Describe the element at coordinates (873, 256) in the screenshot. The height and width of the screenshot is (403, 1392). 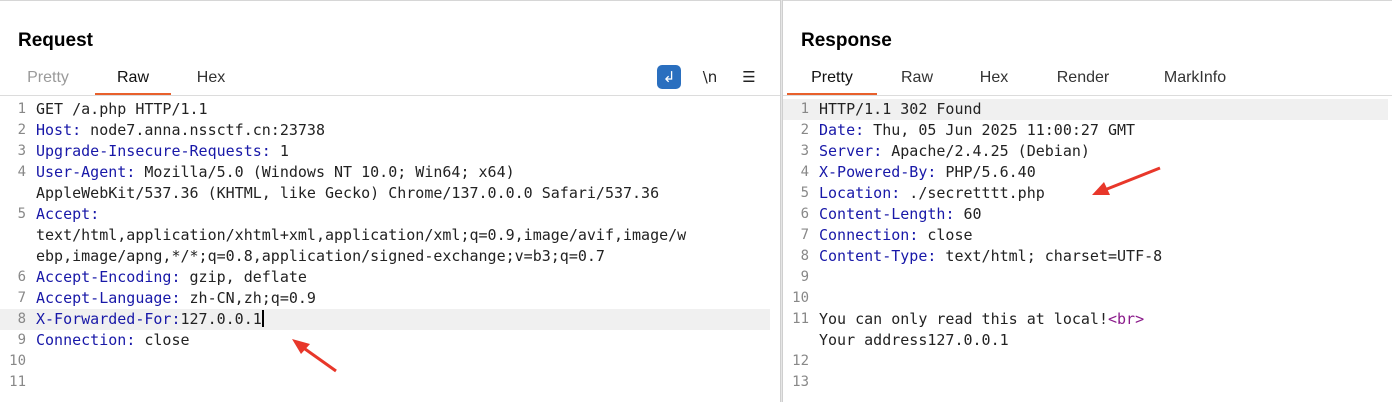
I see `header-name: Content-Type` at that location.